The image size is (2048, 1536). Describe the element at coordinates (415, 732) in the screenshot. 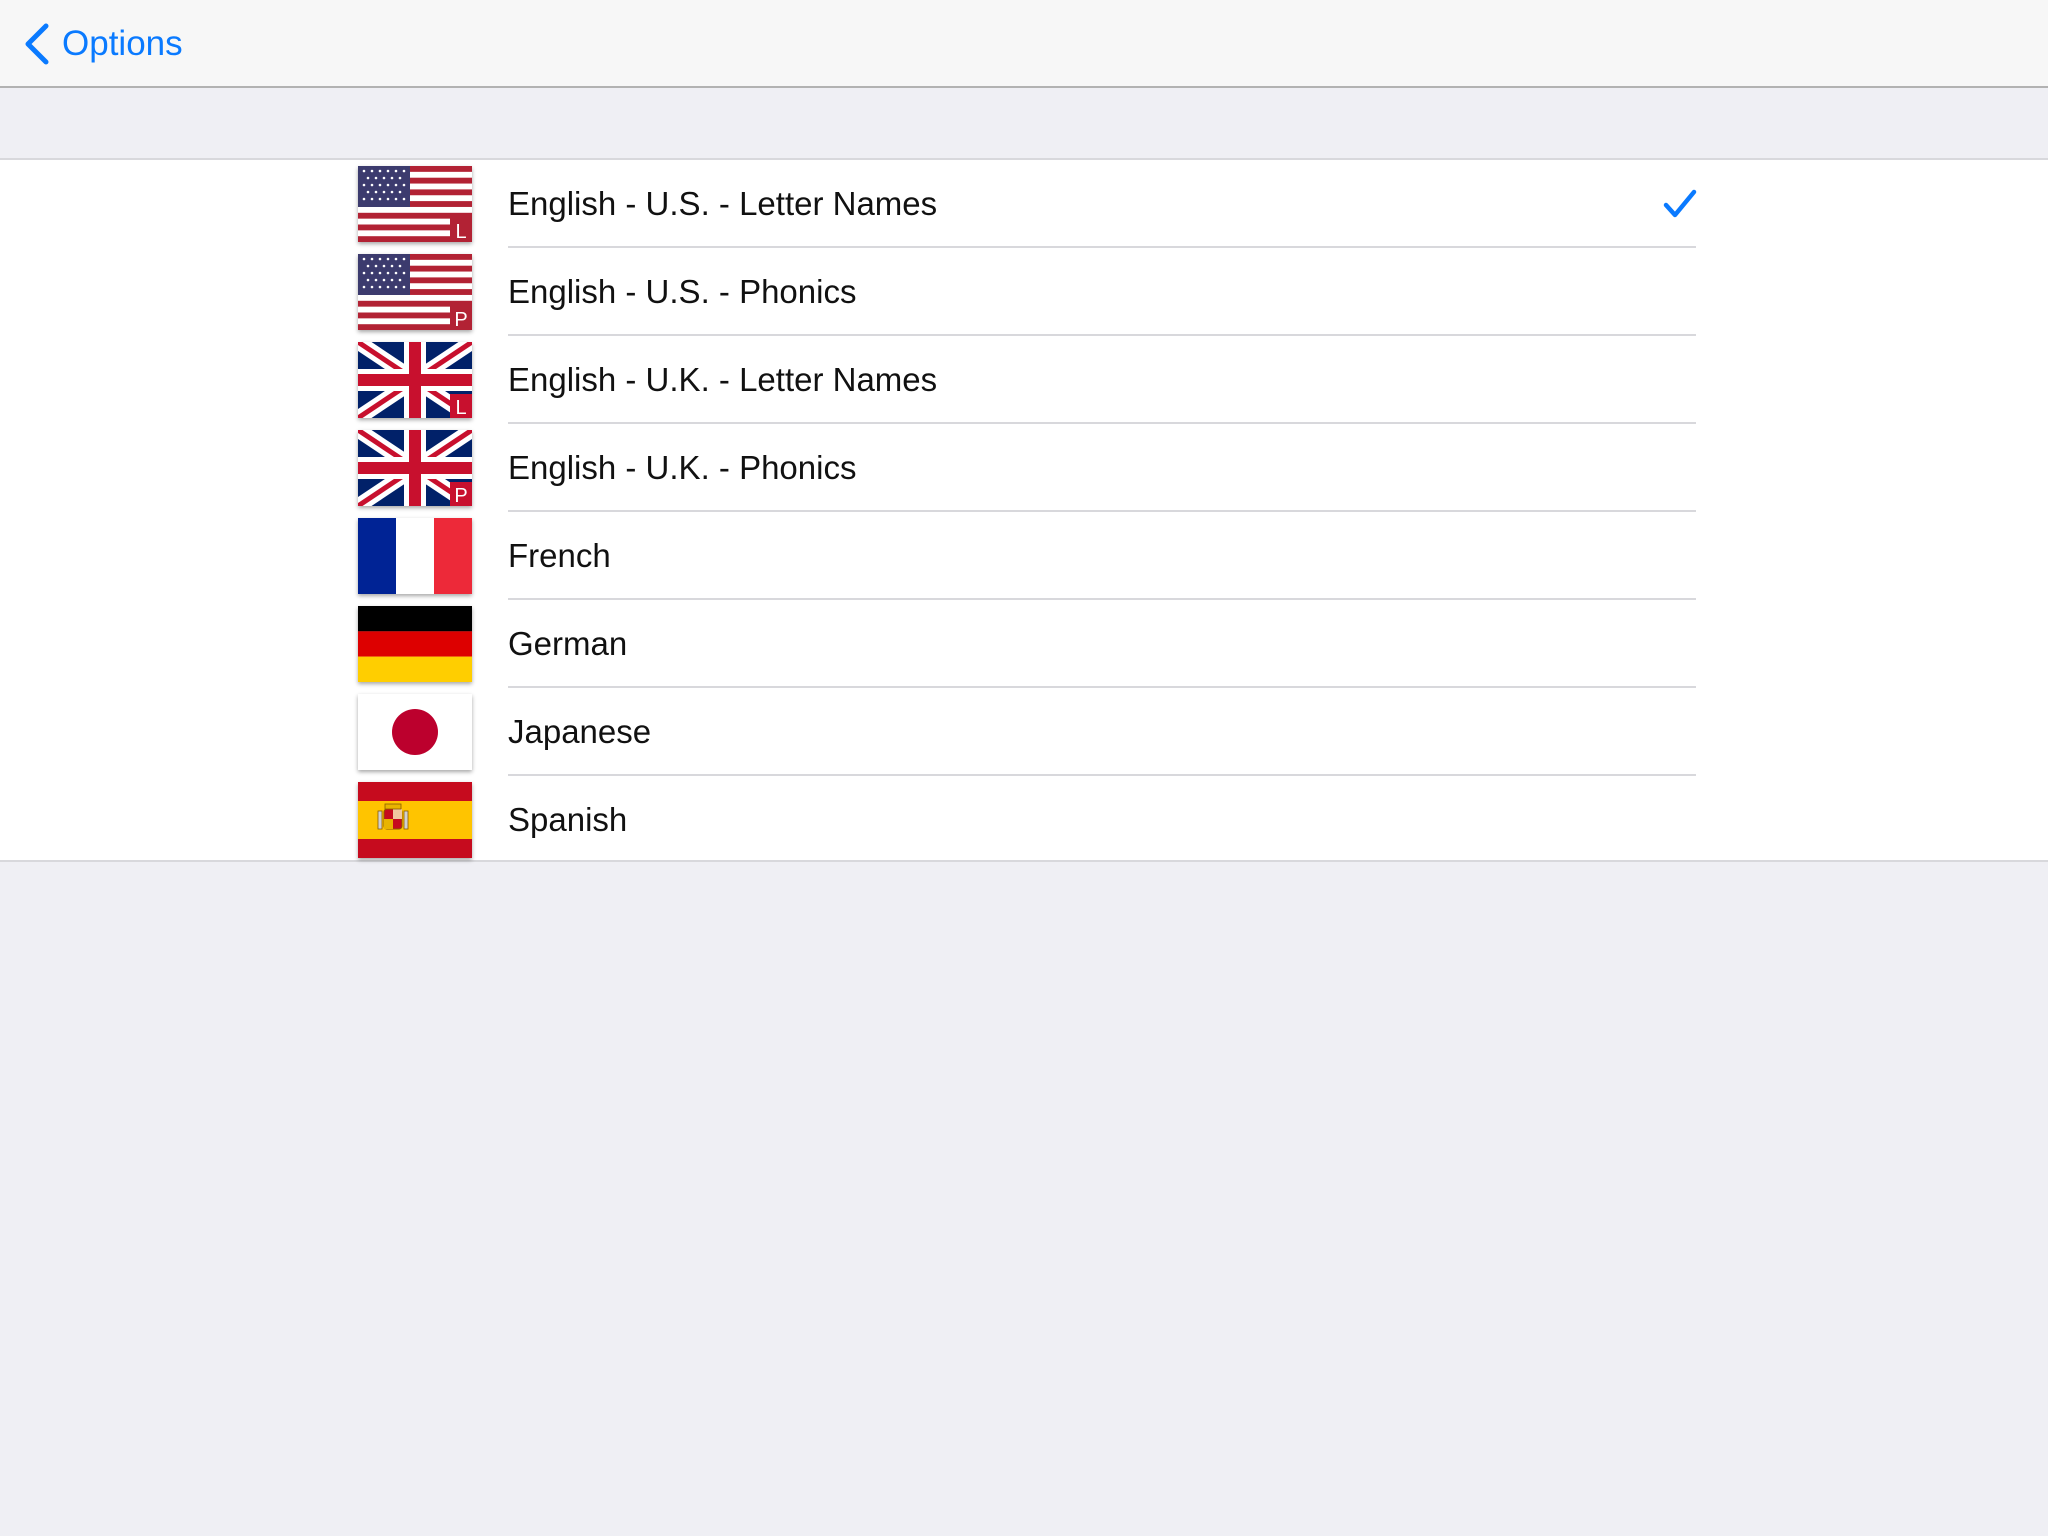

I see `japan-flag-icon` at that location.